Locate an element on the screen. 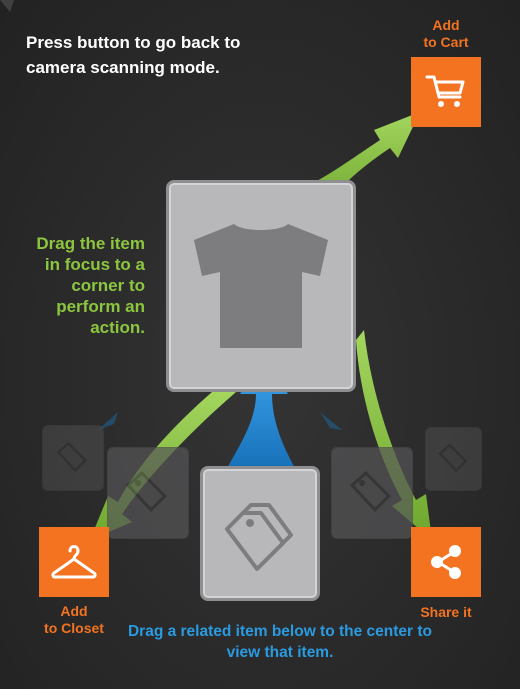 This screenshot has height=689, width=520. related-item-ghost-far-left is located at coordinates (73, 458).